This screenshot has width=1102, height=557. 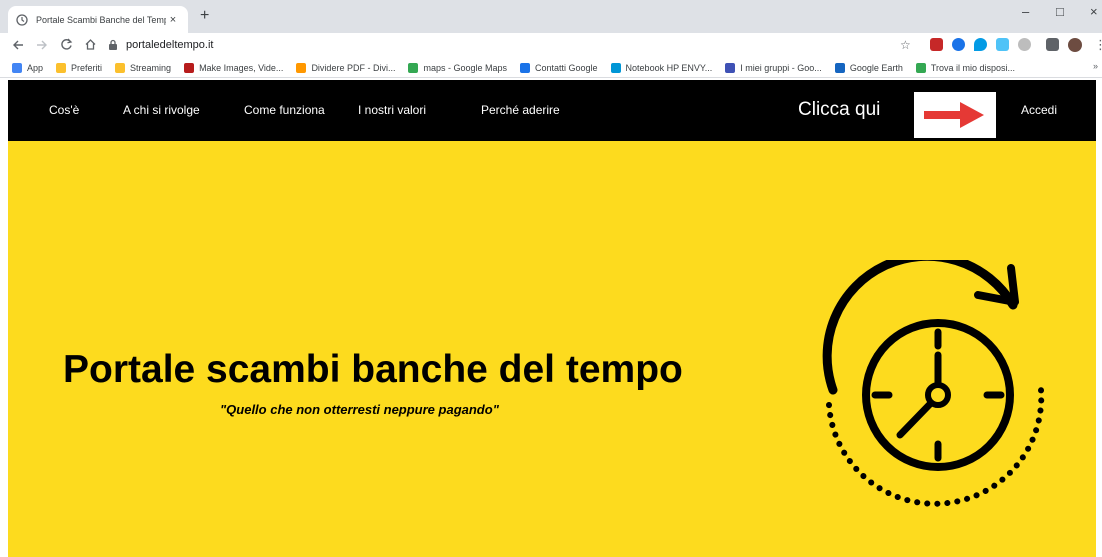 I want to click on cta-arrow-box, so click(x=955, y=115).